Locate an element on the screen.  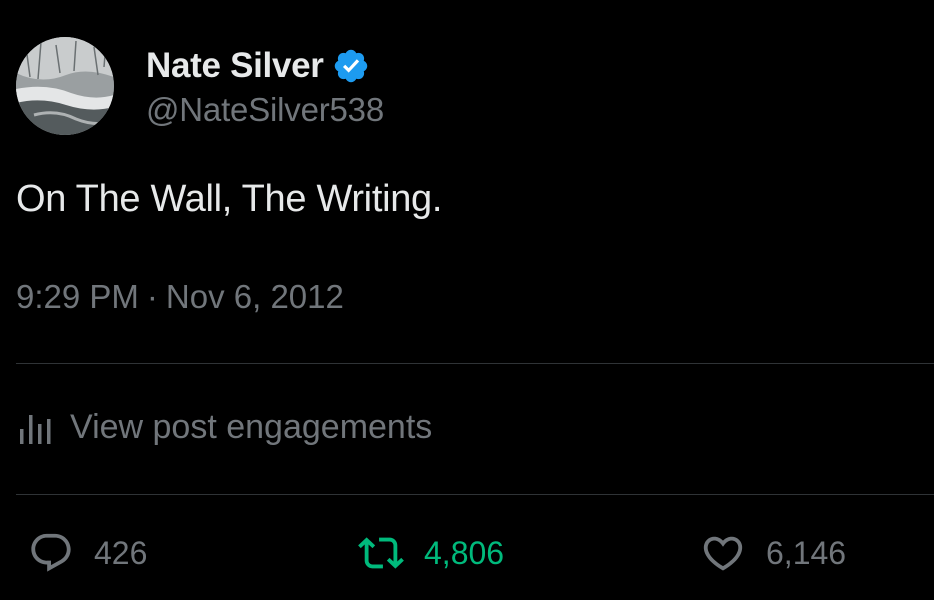
divider-top is located at coordinates (475, 363).